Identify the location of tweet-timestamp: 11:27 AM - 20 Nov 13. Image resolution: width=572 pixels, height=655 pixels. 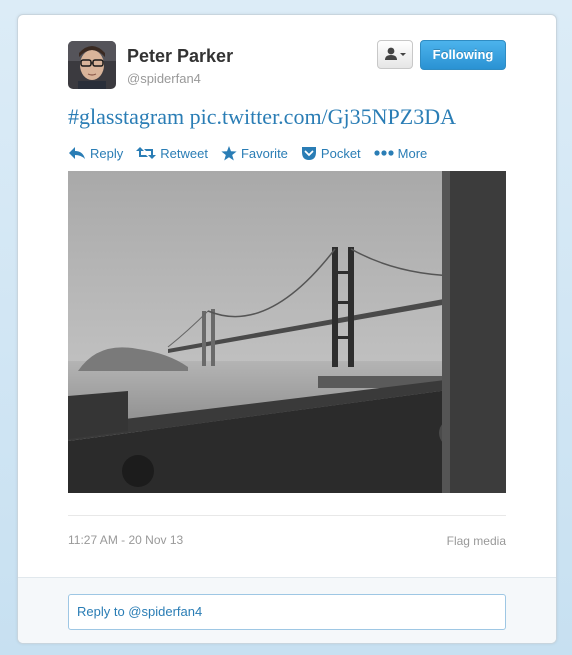
(125, 540).